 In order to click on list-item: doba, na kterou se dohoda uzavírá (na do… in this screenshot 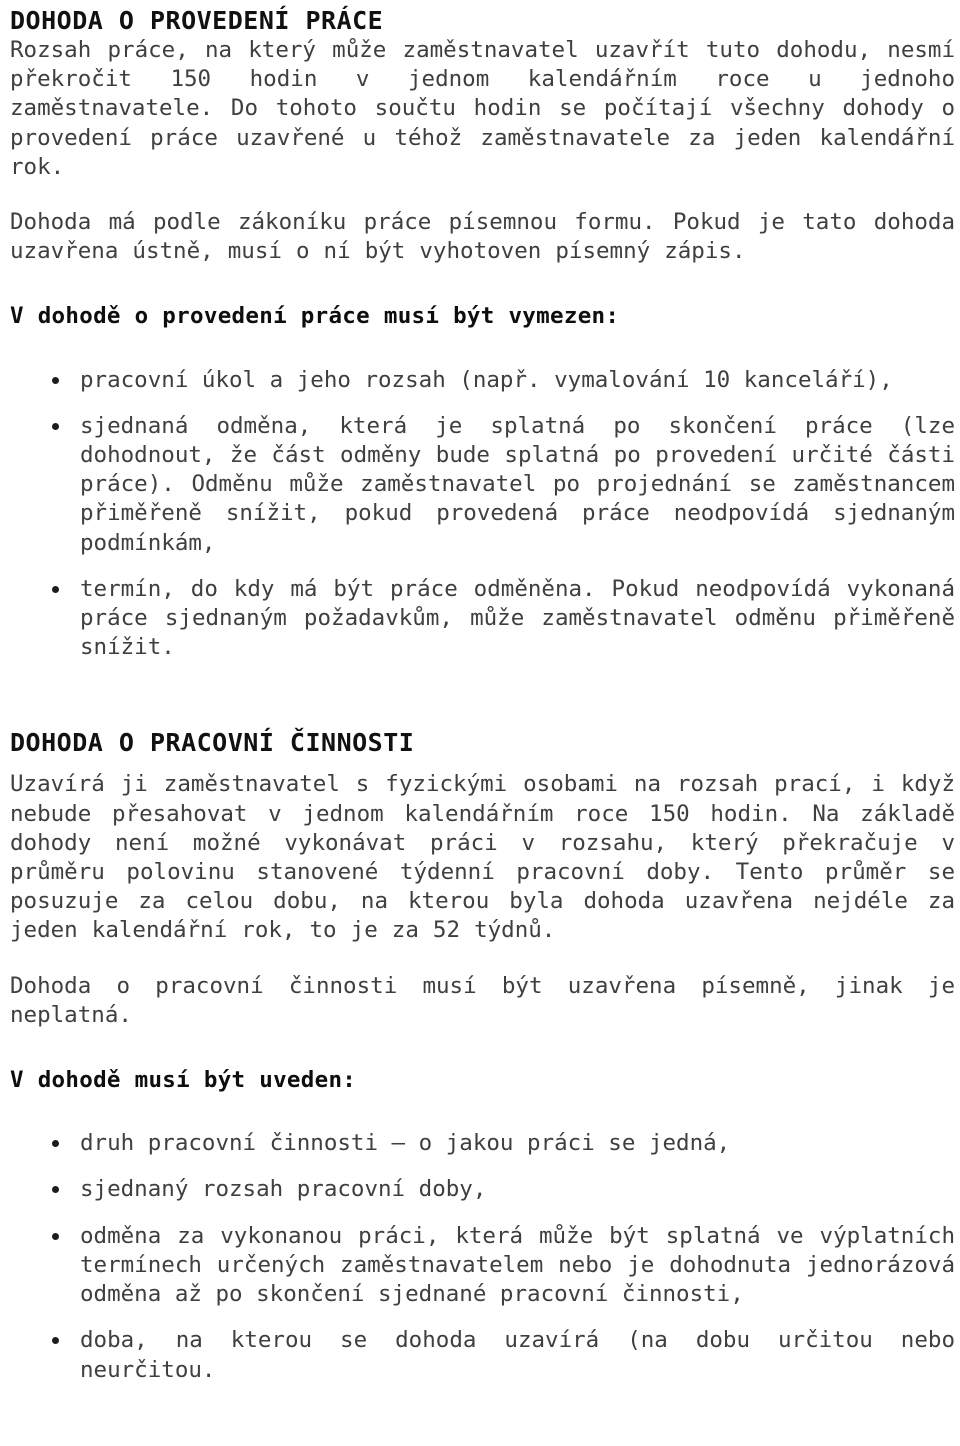, I will do `click(482, 1355)`.